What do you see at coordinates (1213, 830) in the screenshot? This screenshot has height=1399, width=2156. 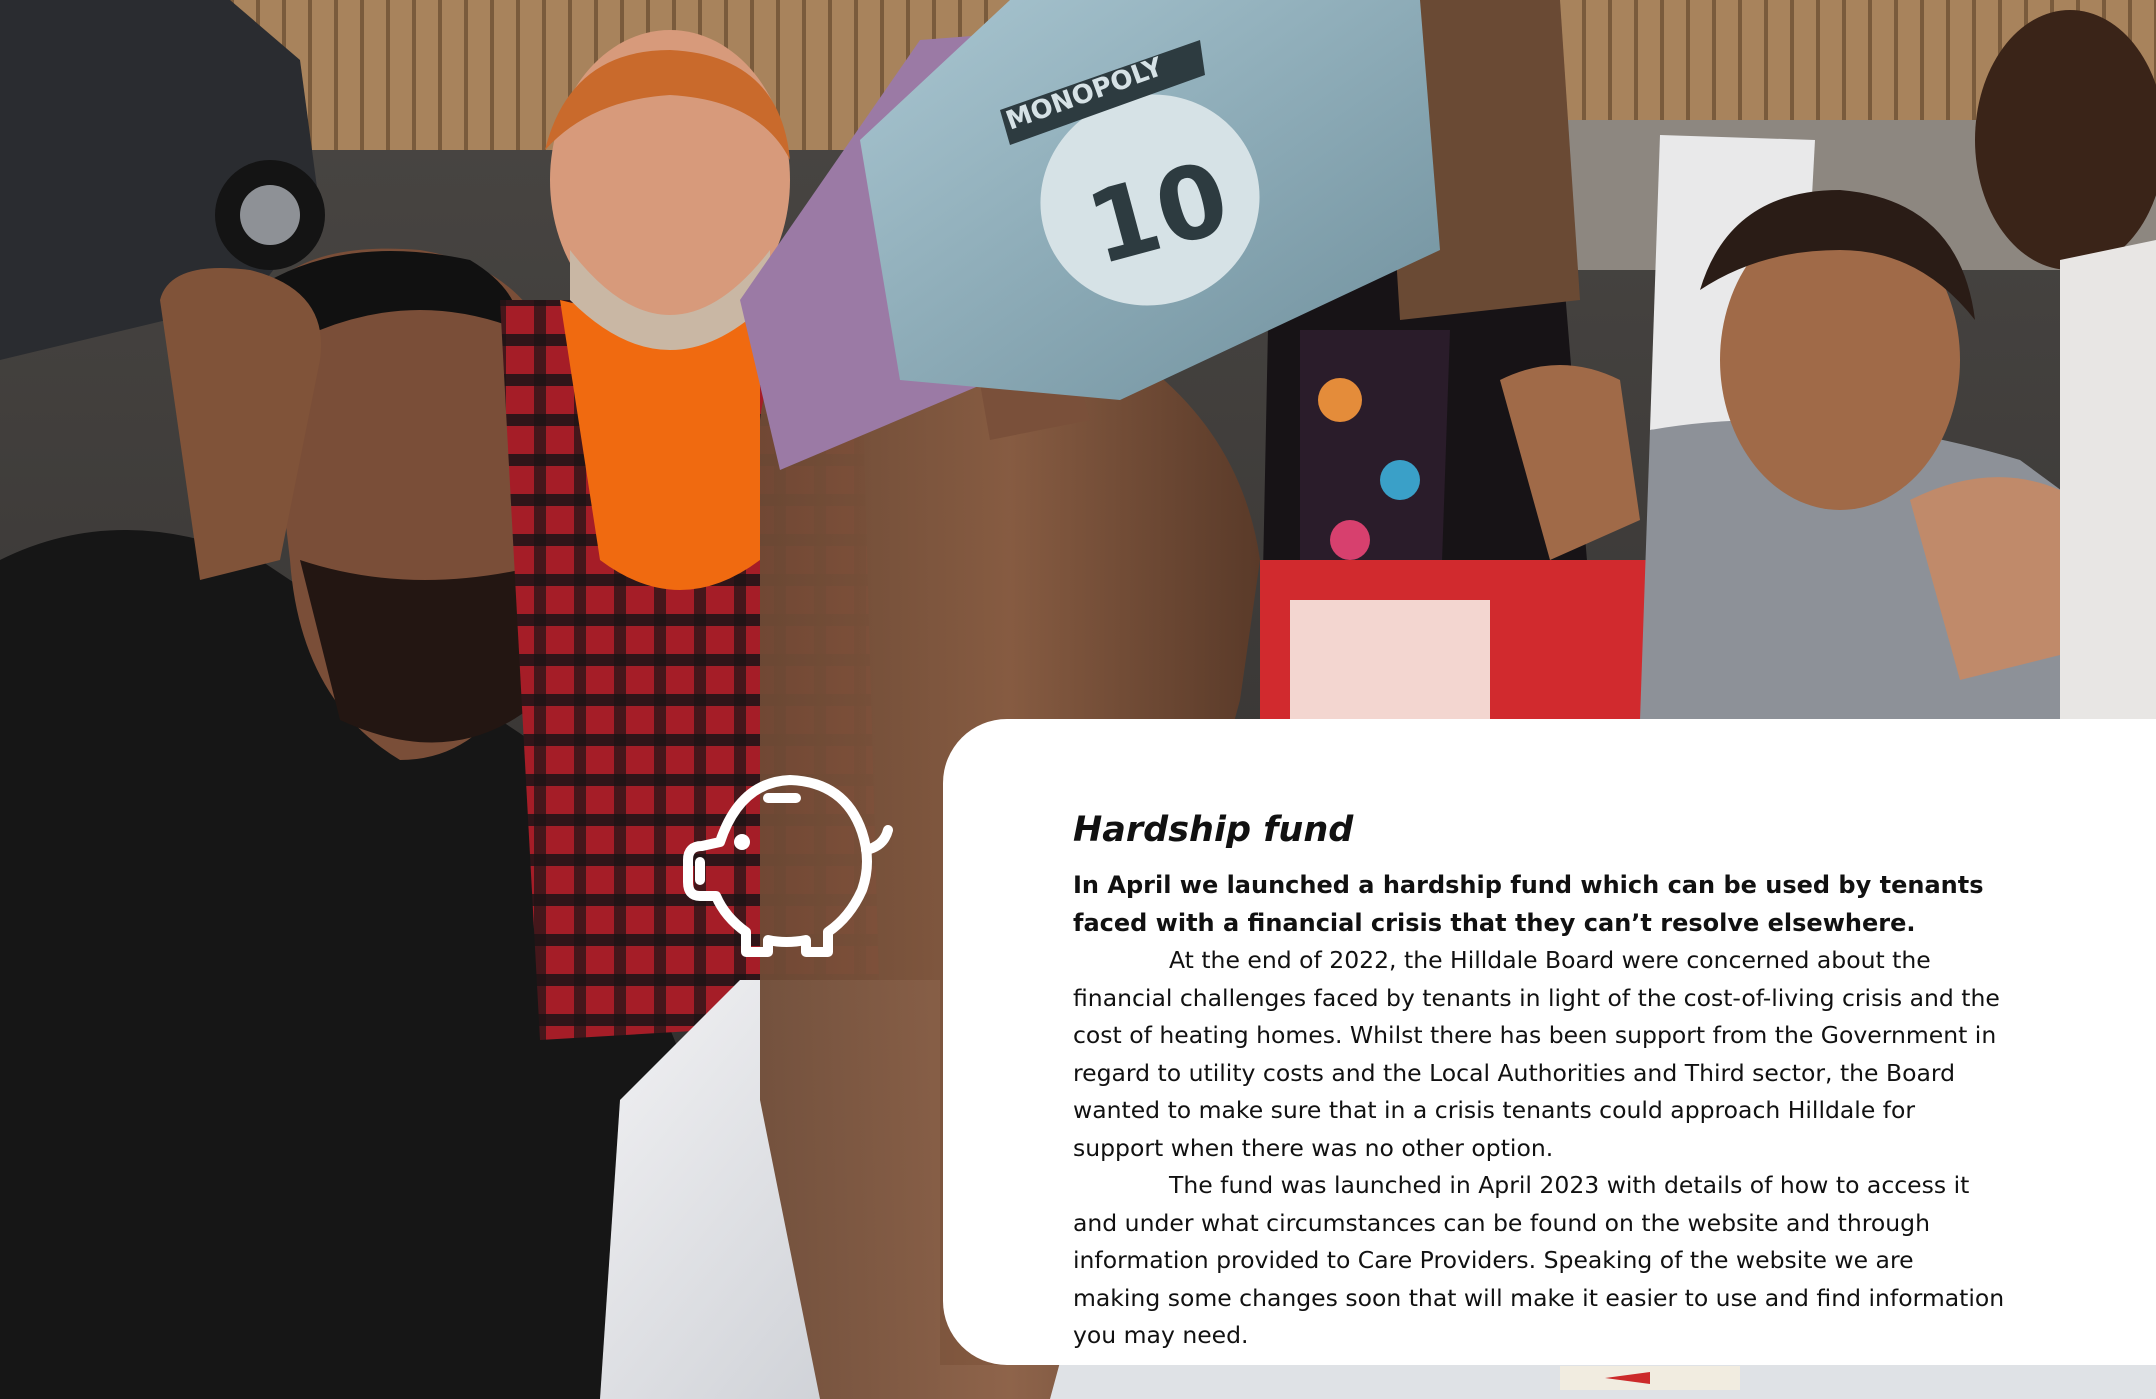 I see `article-title: Hardship fund` at bounding box center [1213, 830].